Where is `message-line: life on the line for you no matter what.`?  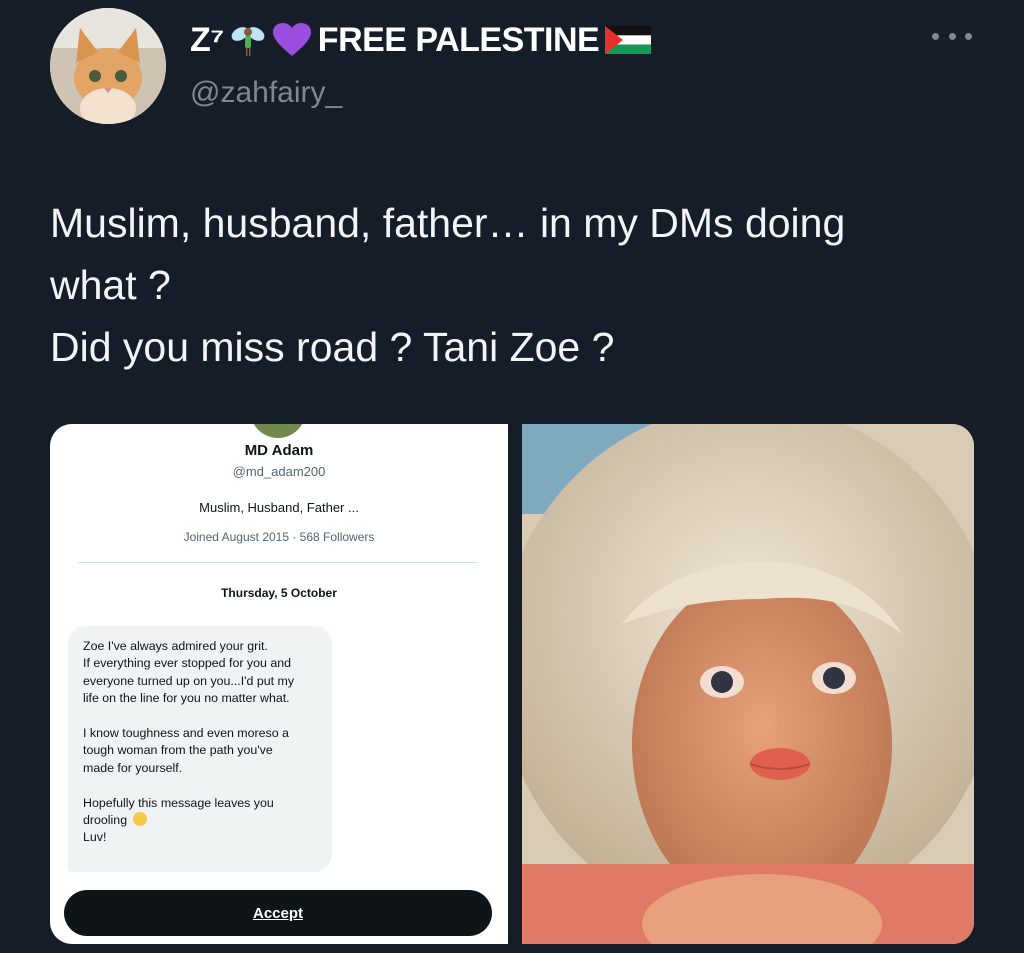
message-line: life on the line for you no matter what. is located at coordinates (186, 698).